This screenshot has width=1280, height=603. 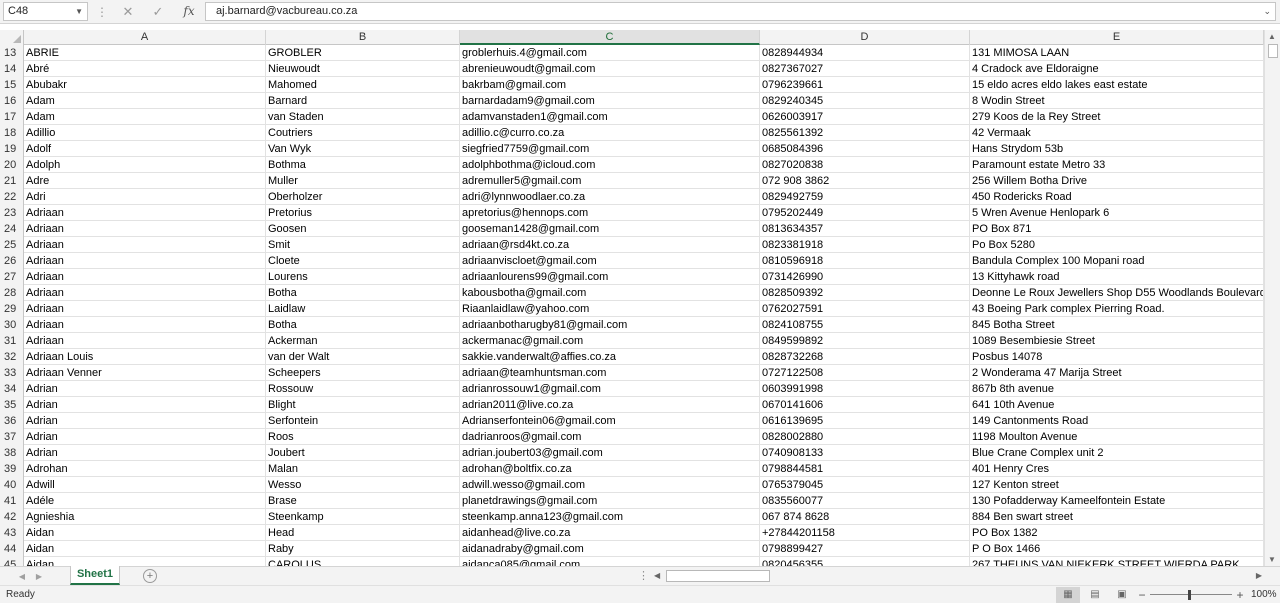 What do you see at coordinates (865, 213) in the screenshot?
I see `cell-d: 0795202449` at bounding box center [865, 213].